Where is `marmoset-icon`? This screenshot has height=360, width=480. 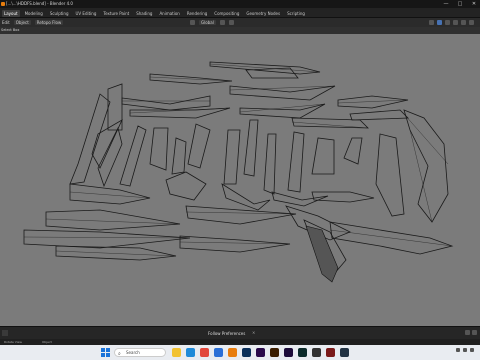
marmoset-icon is located at coordinates (330, 352).